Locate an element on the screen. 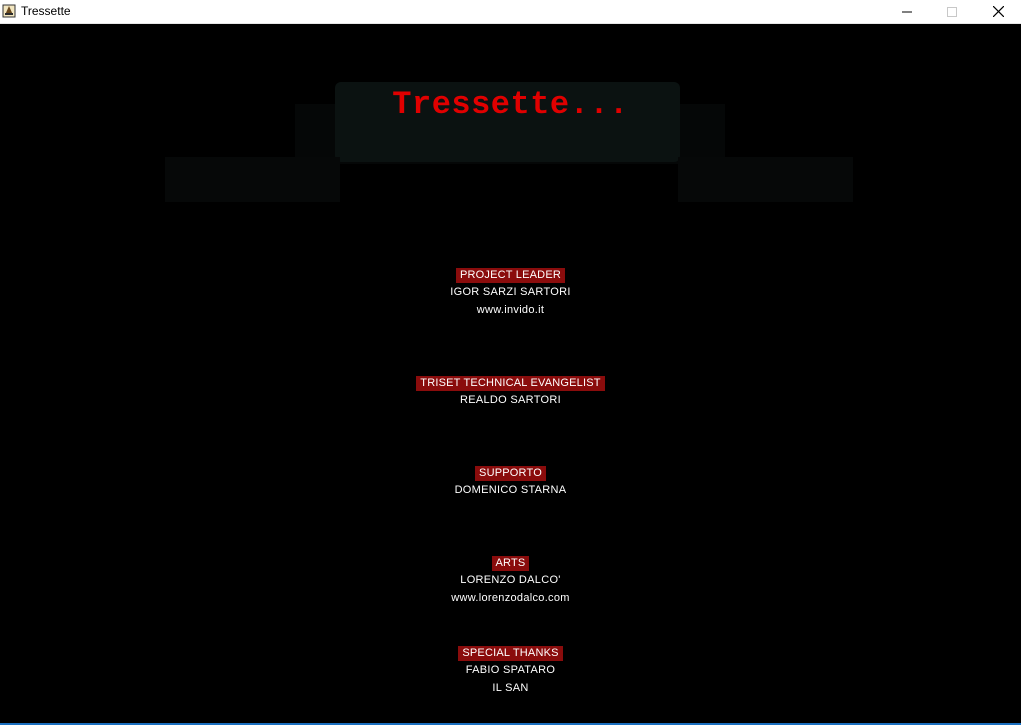 This screenshot has width=1021, height=725. role-badge: PROJECT LEADER is located at coordinates (510, 275).